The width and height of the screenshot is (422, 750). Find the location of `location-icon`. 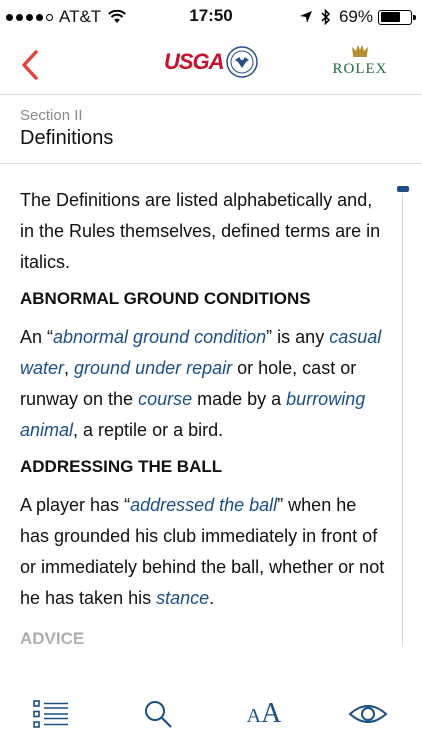

location-icon is located at coordinates (305, 17).